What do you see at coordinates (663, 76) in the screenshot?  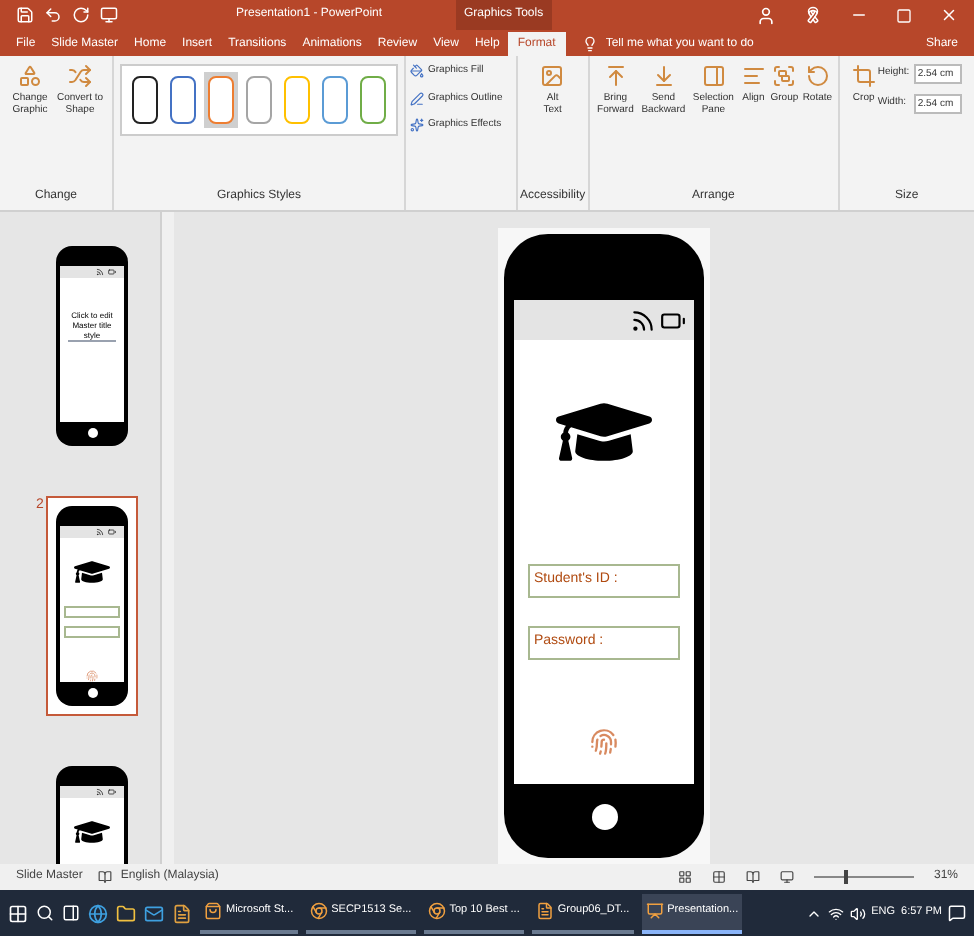 I see `arrow-down-icon` at bounding box center [663, 76].